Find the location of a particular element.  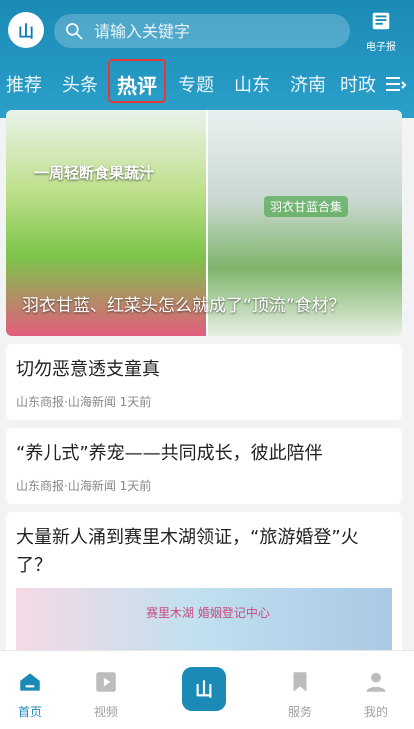

hero-caption: 羽衣甘蓝、红菜头怎么就成了“顶流”食材？ is located at coordinates (184, 306).